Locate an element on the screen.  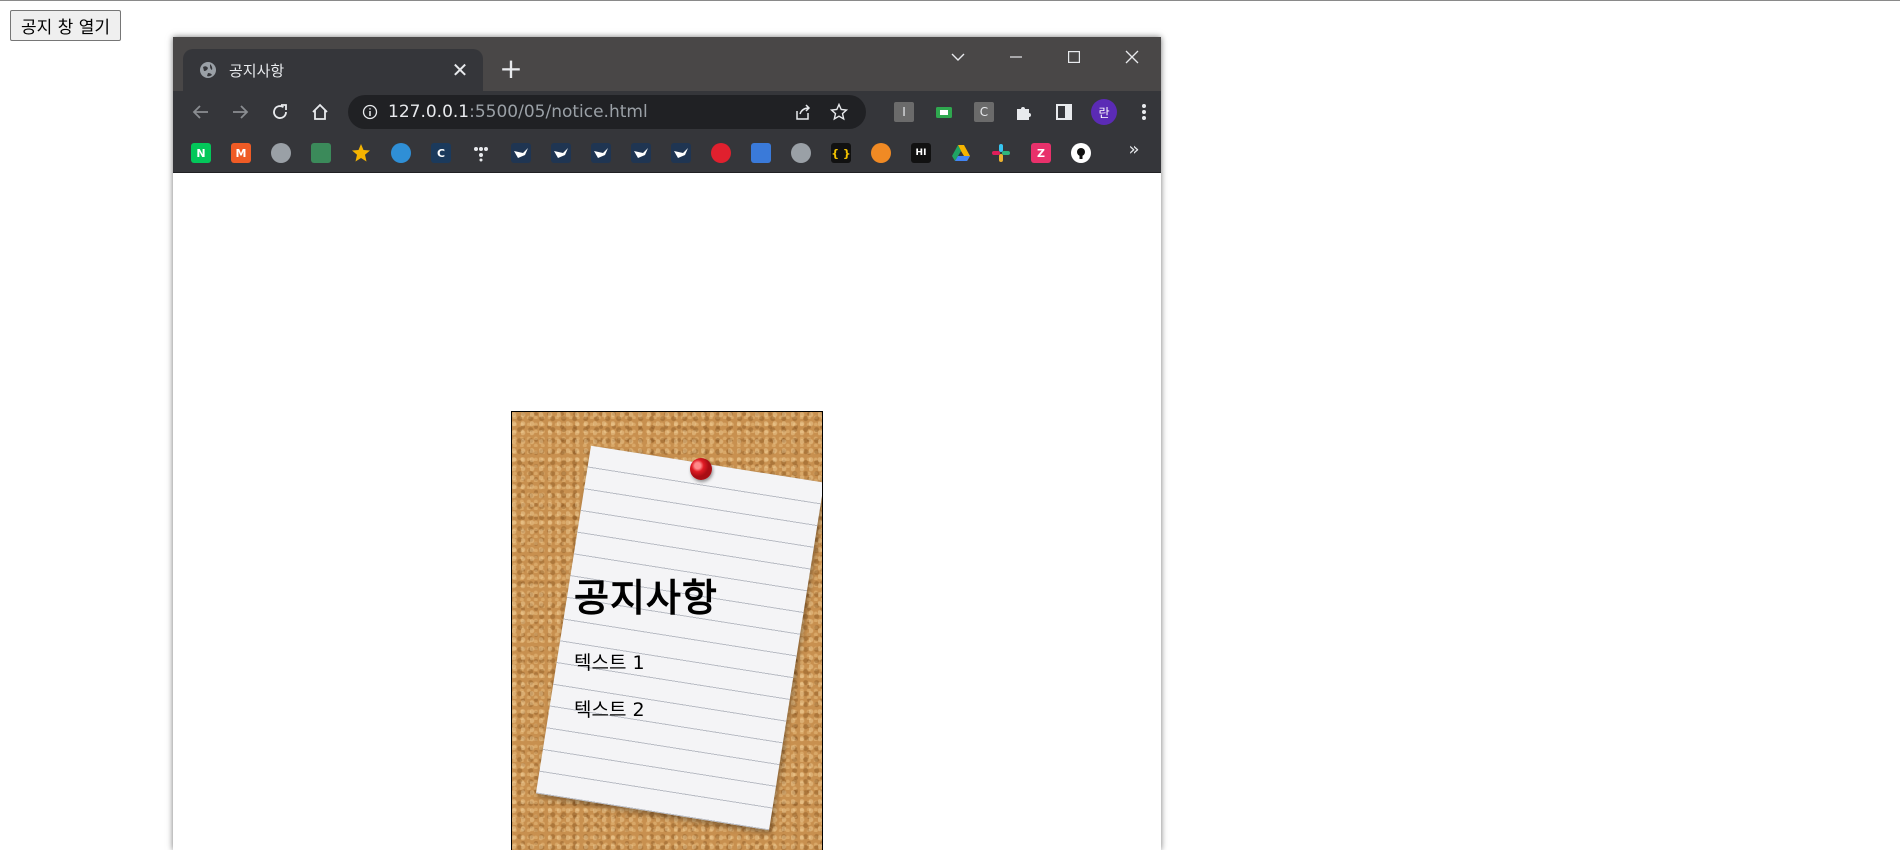
address-bar: 127.0.0.1:5500/05/notice.html is located at coordinates (607, 112).